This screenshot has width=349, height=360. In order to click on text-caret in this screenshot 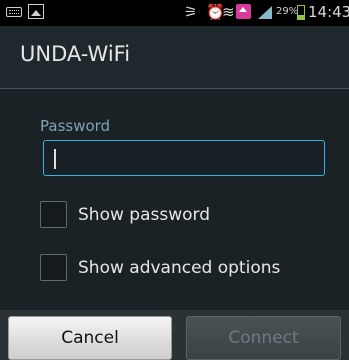, I will do `click(55, 159)`.